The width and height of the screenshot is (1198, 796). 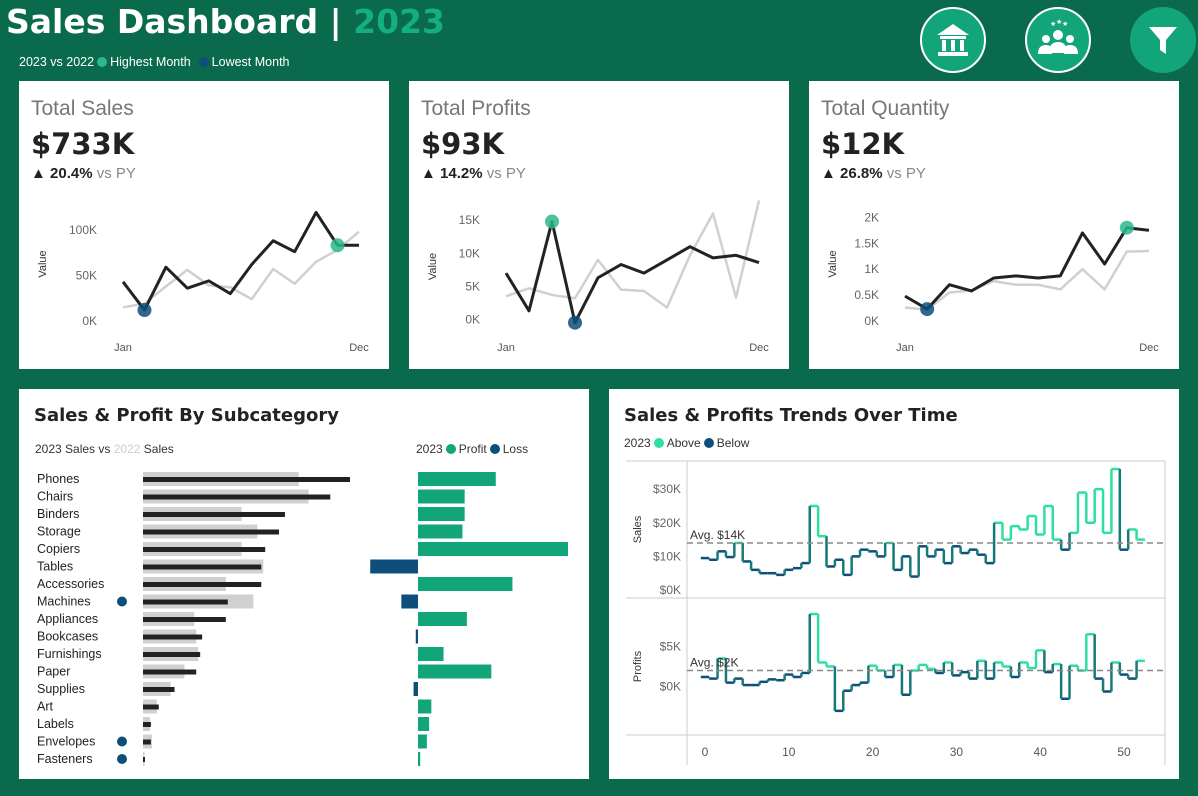 What do you see at coordinates (871, 269) in the screenshot?
I see `y-tick-label: 1K` at bounding box center [871, 269].